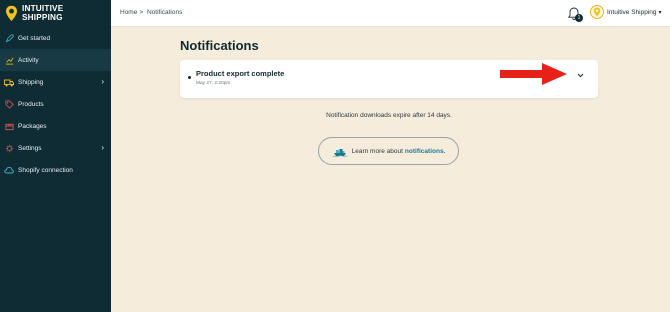 The width and height of the screenshot is (670, 312). Describe the element at coordinates (164, 12) in the screenshot. I see `breadcrumb-current: Notifications` at that location.